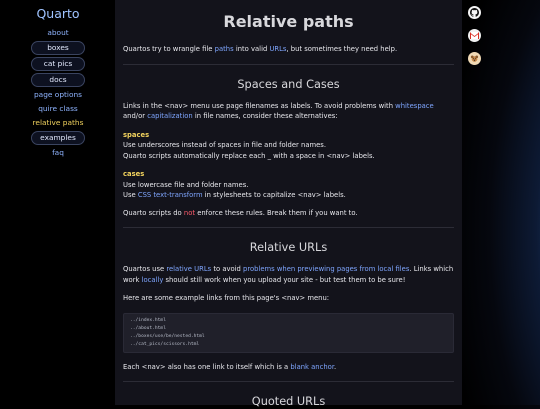 The height and width of the screenshot is (409, 540). Describe the element at coordinates (134, 174) in the screenshot. I see `cases-label: cases` at that location.